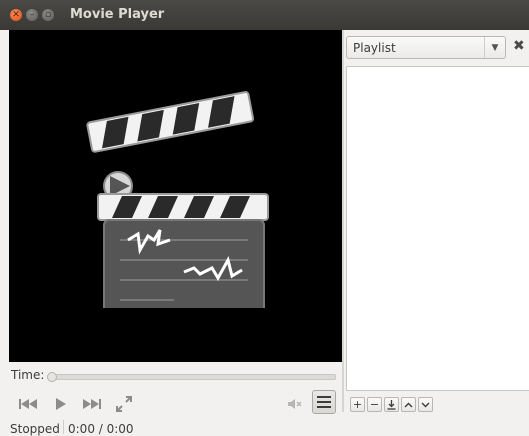 The height and width of the screenshot is (436, 529). I want to click on play-icon, so click(61, 404).